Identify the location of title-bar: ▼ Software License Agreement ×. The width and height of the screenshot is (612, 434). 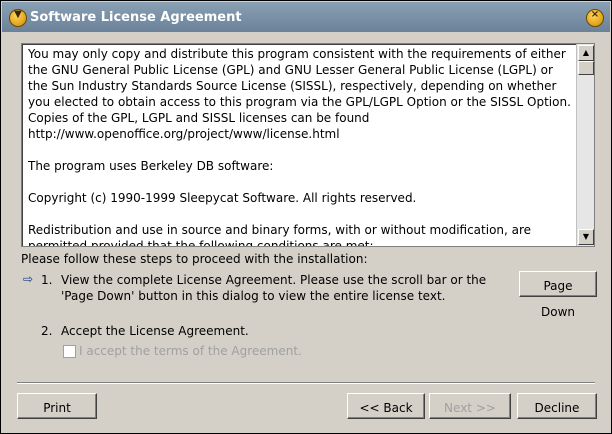
(306, 17).